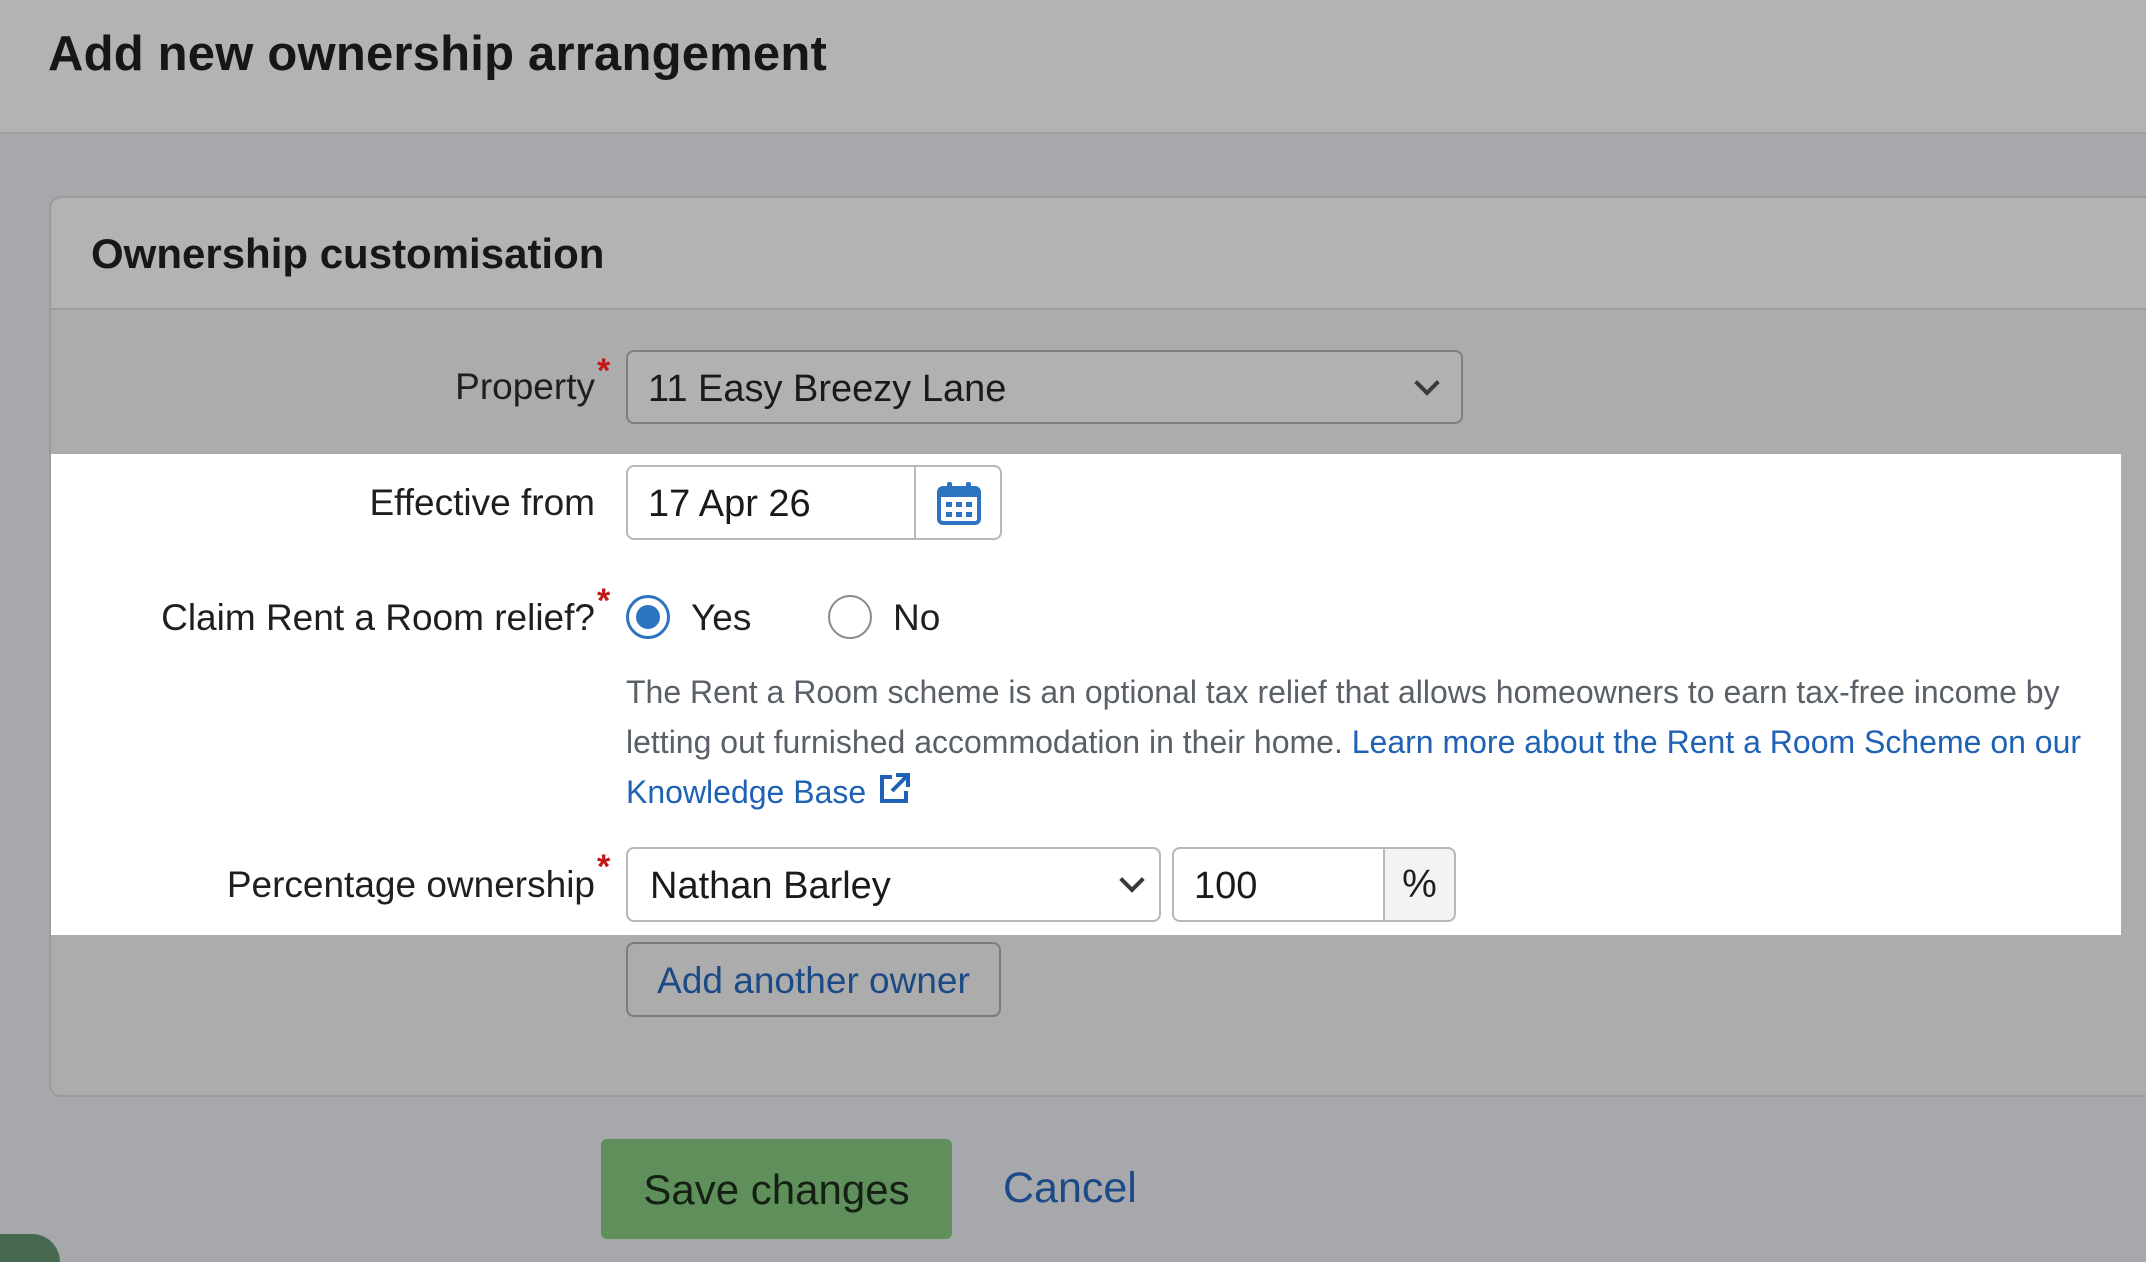 This screenshot has height=1262, width=2146. I want to click on property-select-value: 11 Easy Breezy Lane, so click(827, 389).